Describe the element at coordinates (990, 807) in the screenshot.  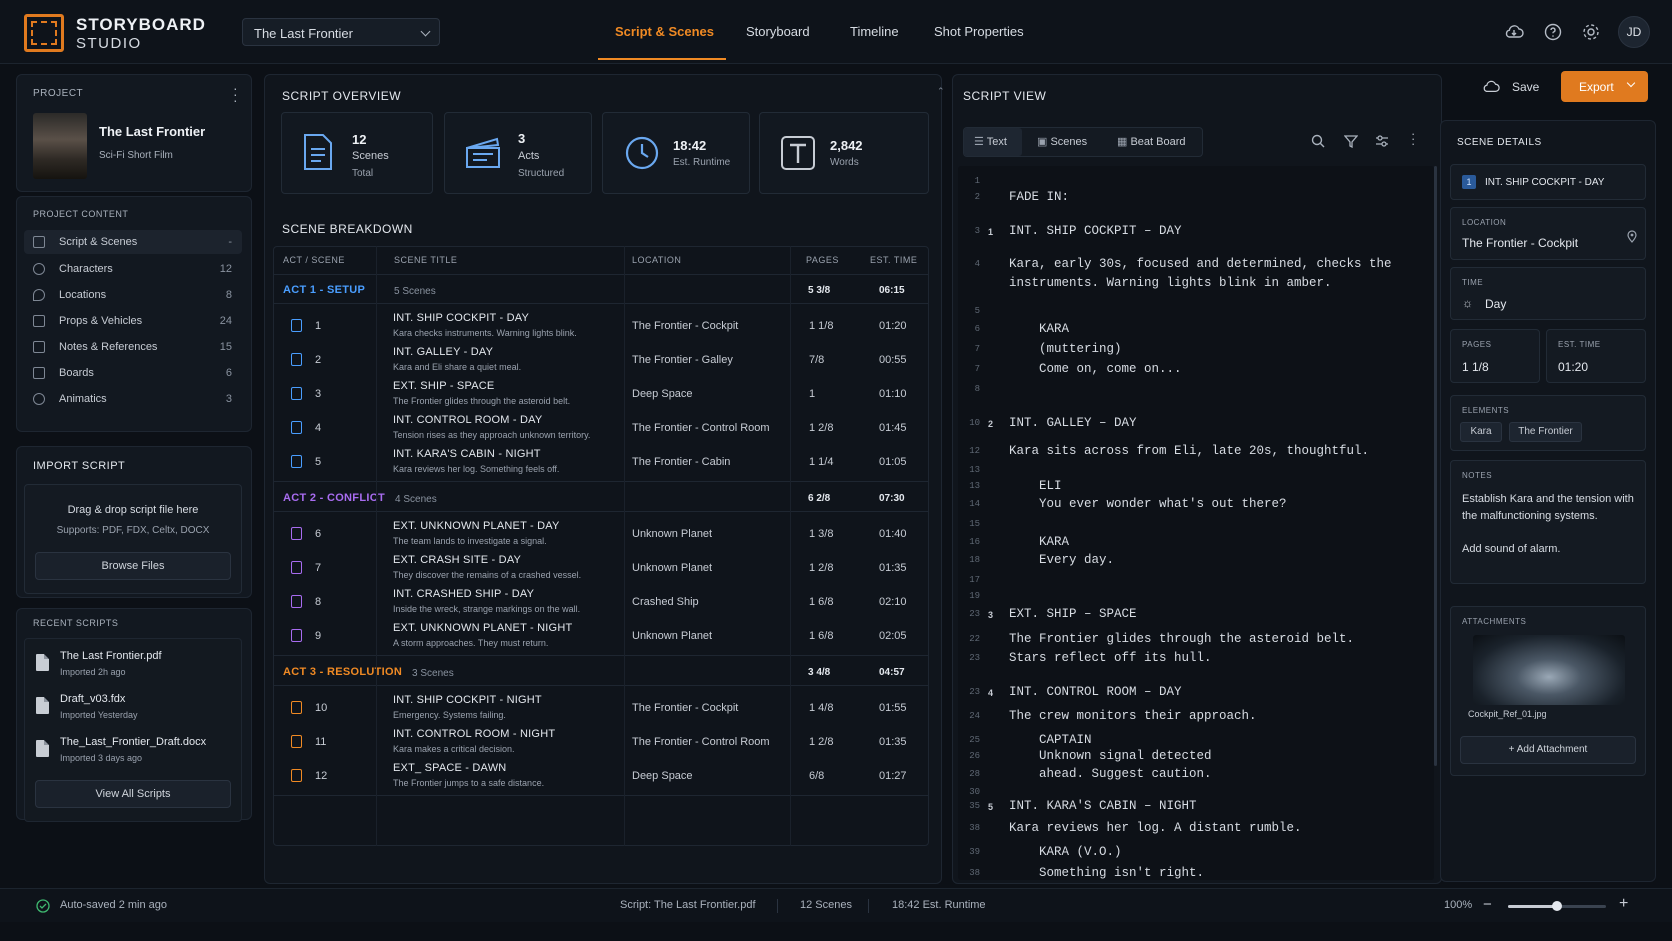
I see `scene-marker: 5` at that location.